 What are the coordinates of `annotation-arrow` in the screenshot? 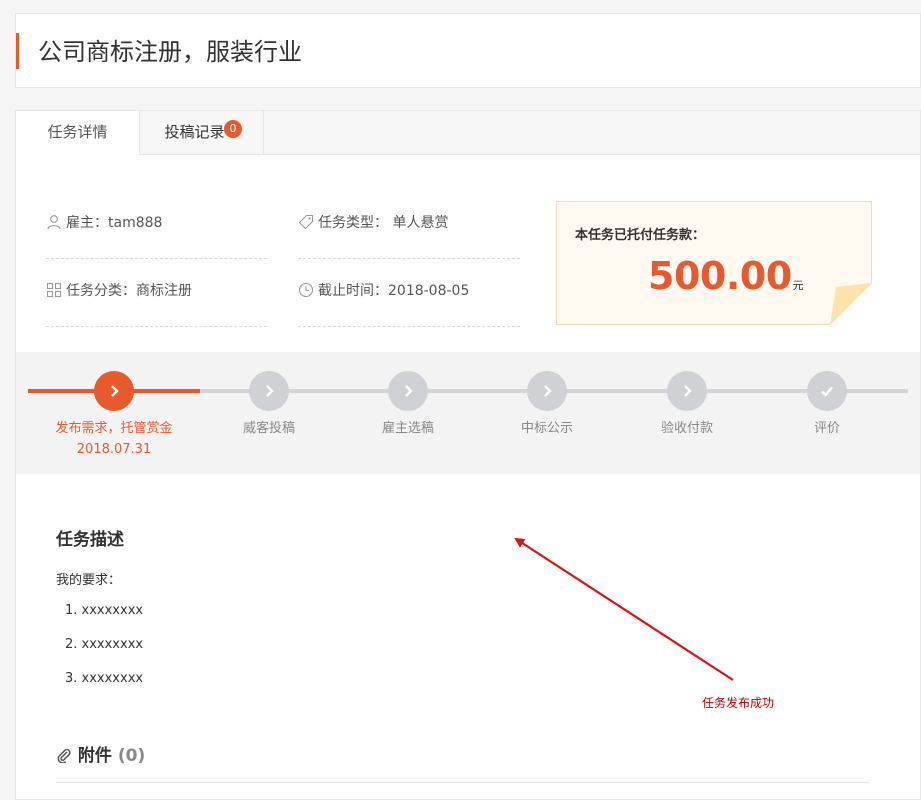 It's located at (624, 609).